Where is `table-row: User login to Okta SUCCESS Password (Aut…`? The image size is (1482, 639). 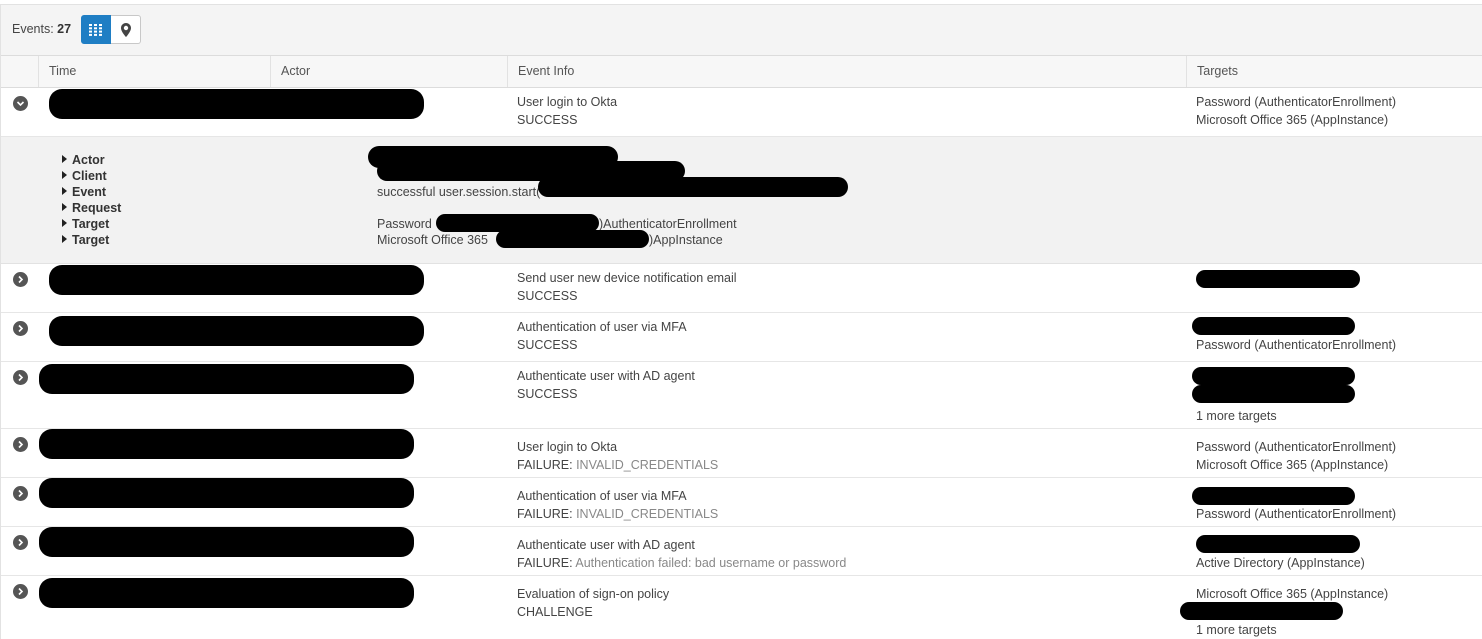
table-row: User login to Okta SUCCESS Password (Aut… is located at coordinates (741, 112).